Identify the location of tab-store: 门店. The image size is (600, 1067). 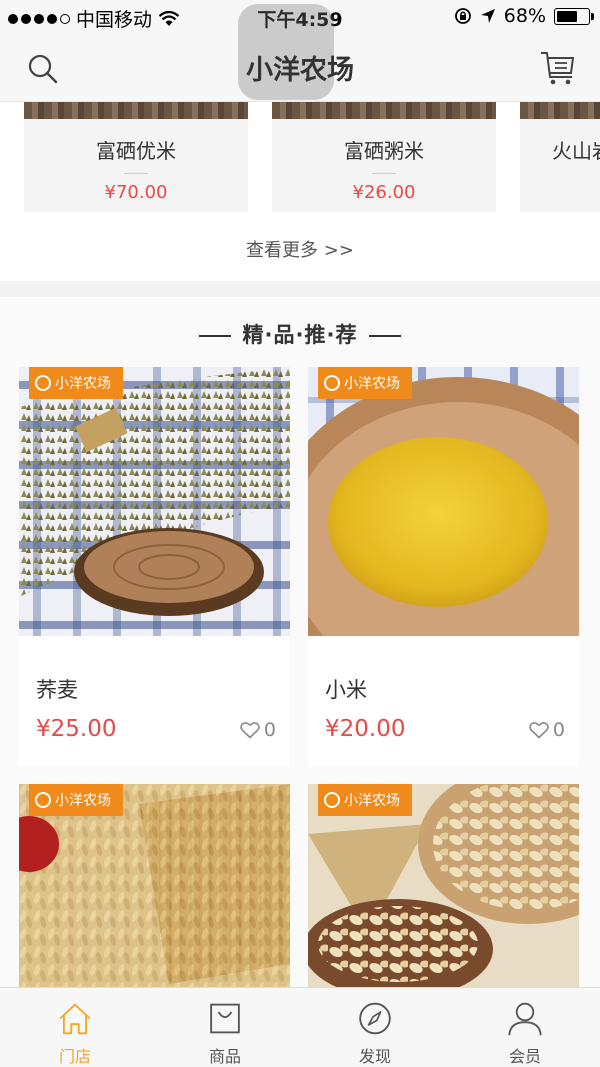
(75, 1027).